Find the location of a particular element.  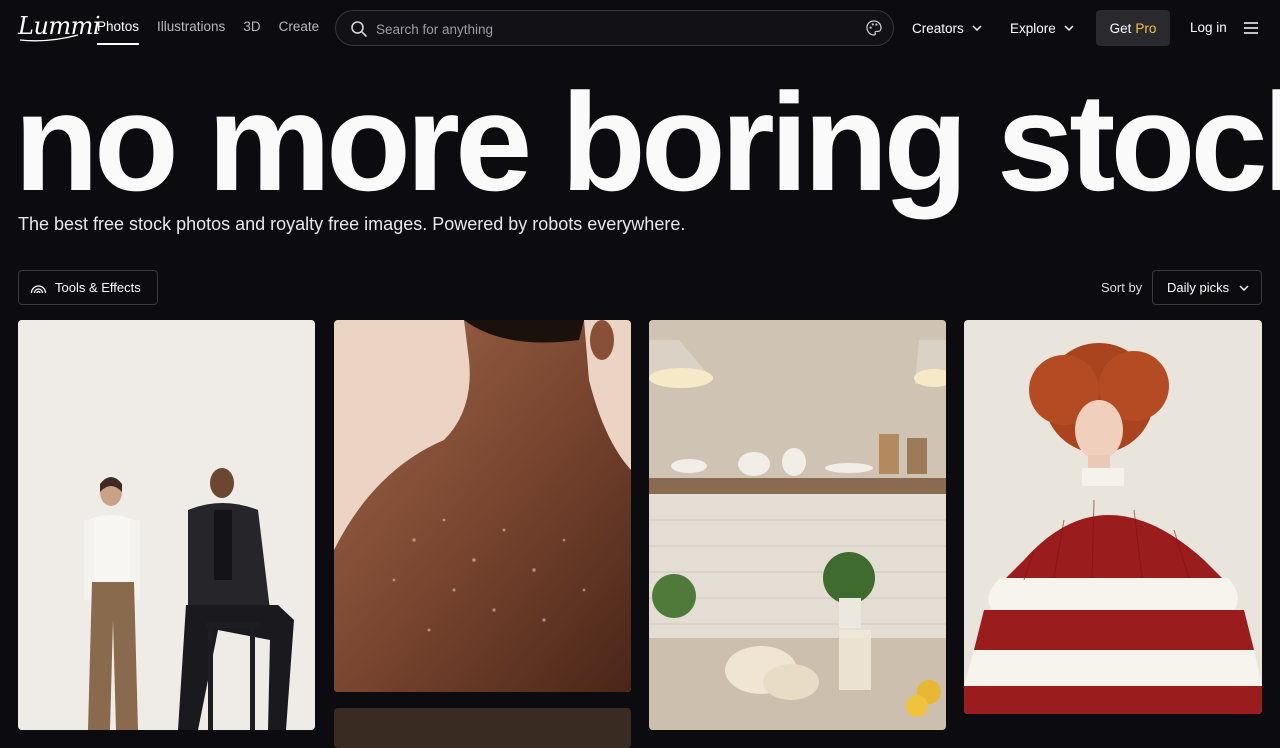

sort-select: Daily picks is located at coordinates (1207, 287).